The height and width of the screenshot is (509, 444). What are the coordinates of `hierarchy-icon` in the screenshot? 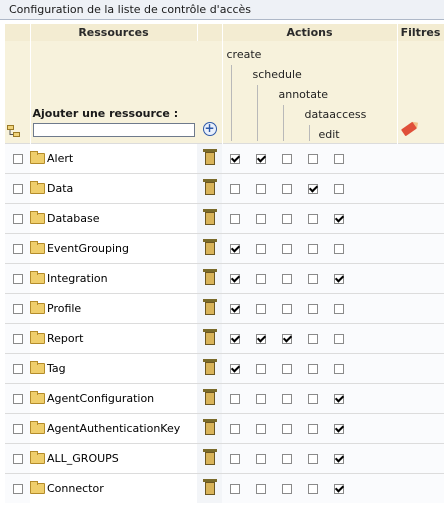 It's located at (14, 131).